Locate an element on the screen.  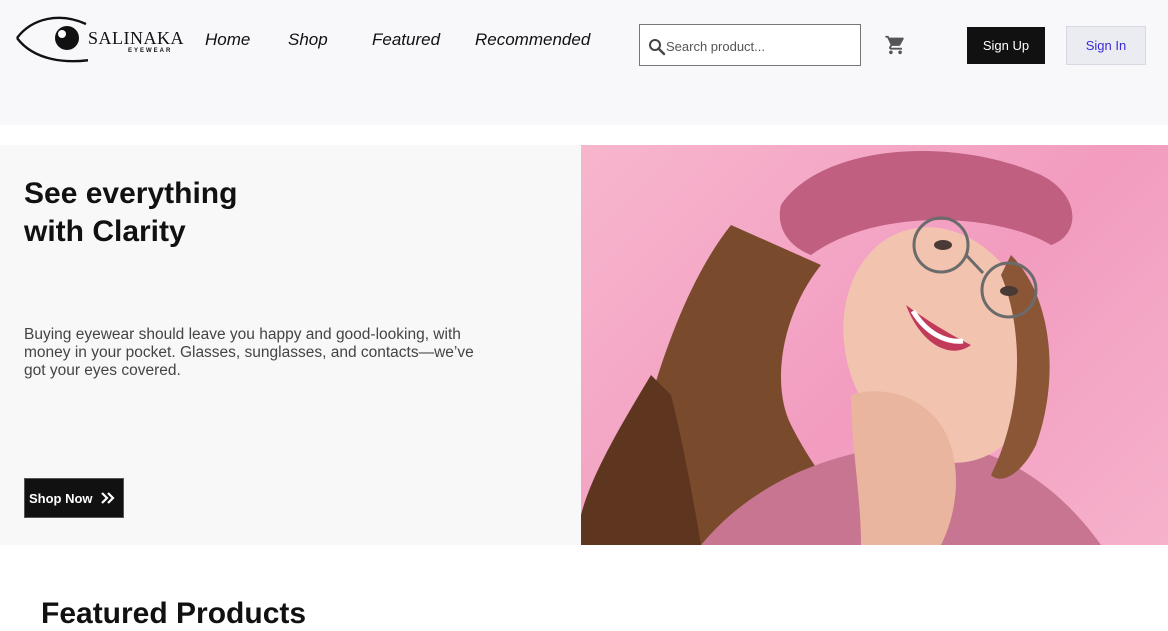
hero-title-line-2: with Clarity is located at coordinates (105, 231).